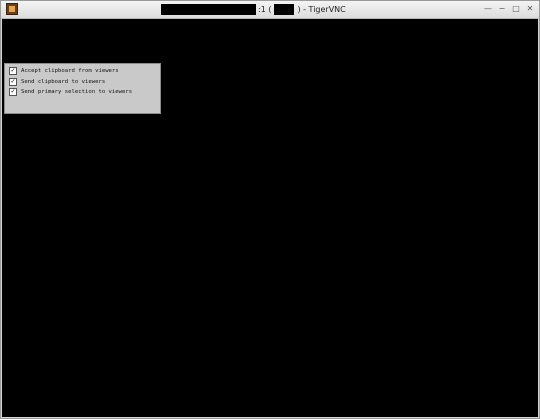 This screenshot has width=540, height=419. I want to click on title-bar: :1 ( ) - TigerVNC — − □ ✕, so click(270, 10).